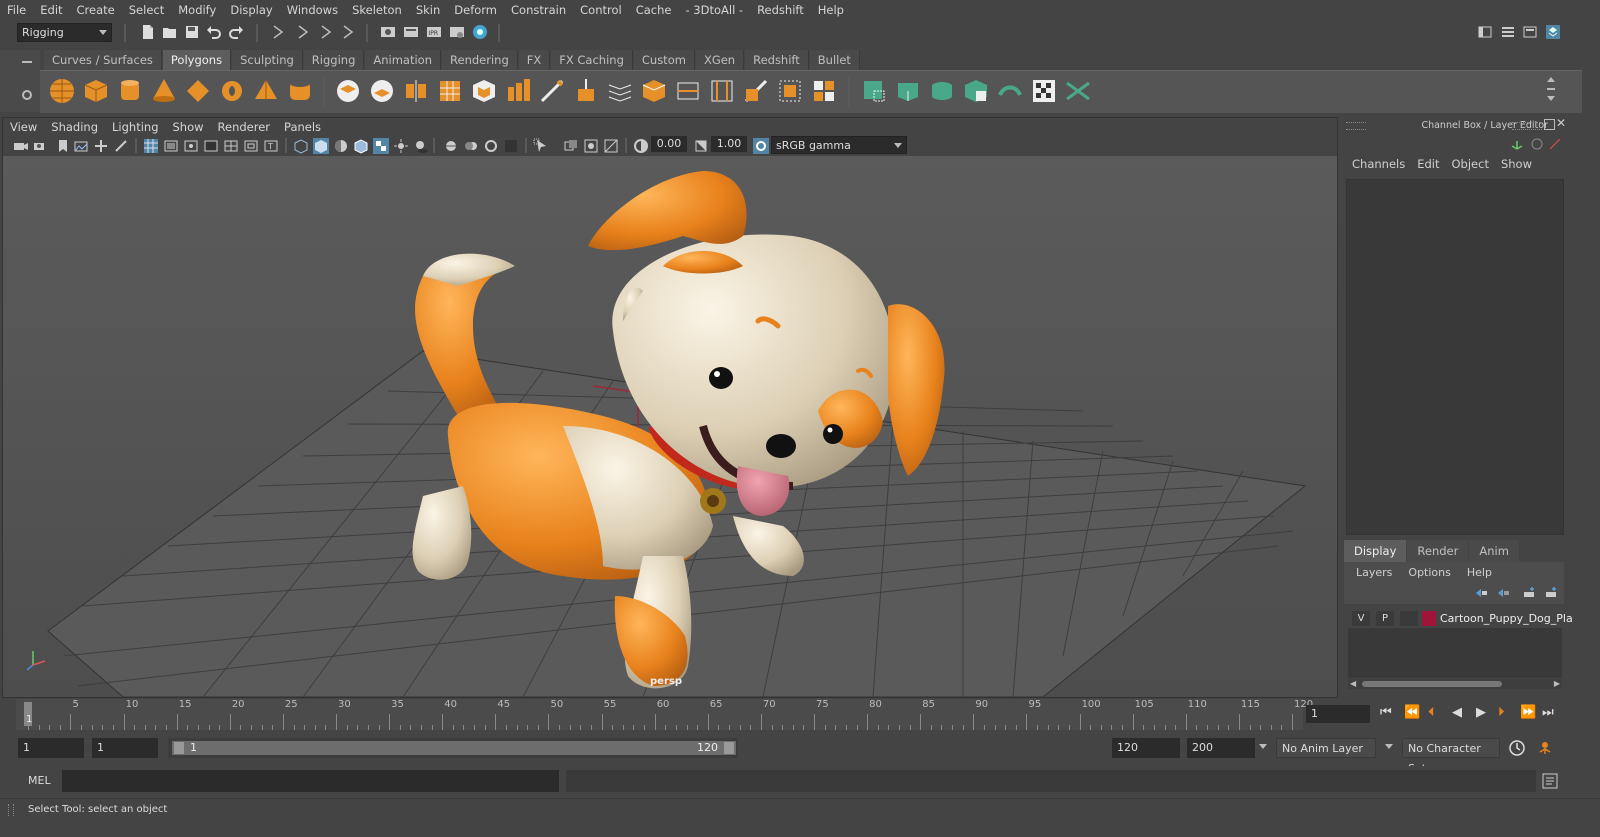 This screenshot has height=837, width=1600. I want to click on tab-curves-surfaces: Curves / Surfaces, so click(103, 60).